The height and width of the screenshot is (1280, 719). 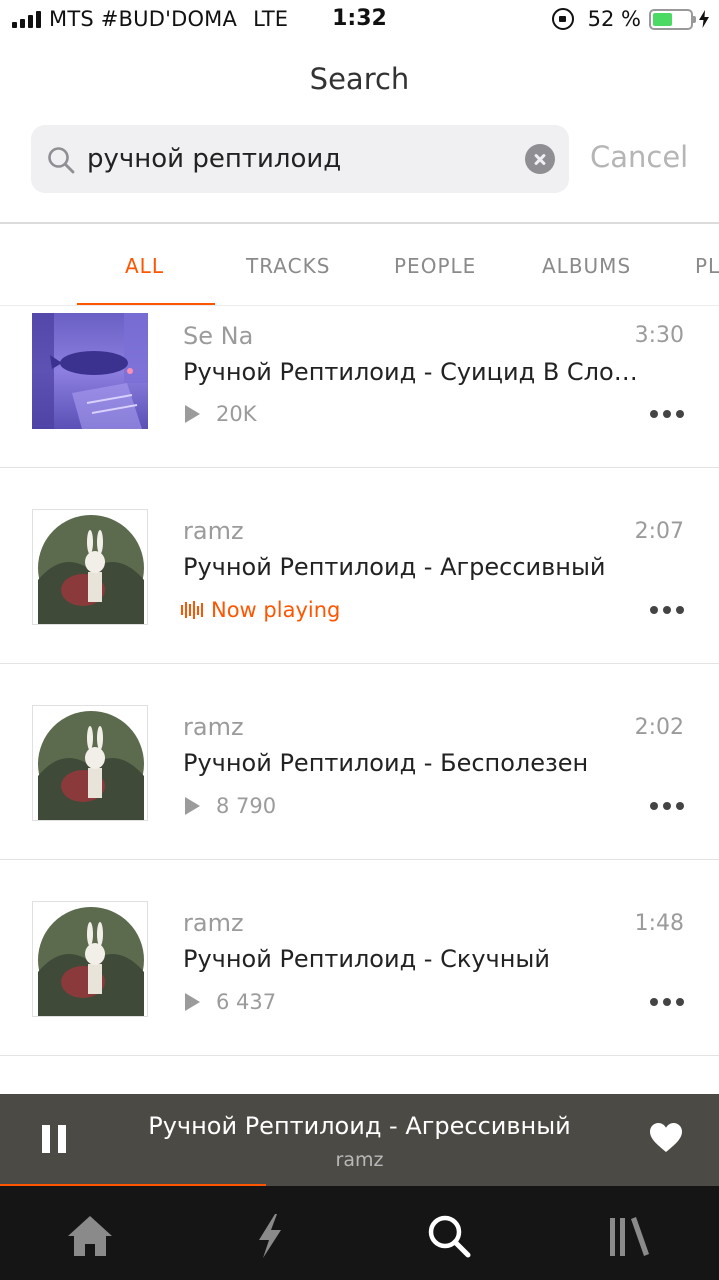 I want to click on track-duration: 2:07, so click(x=659, y=531).